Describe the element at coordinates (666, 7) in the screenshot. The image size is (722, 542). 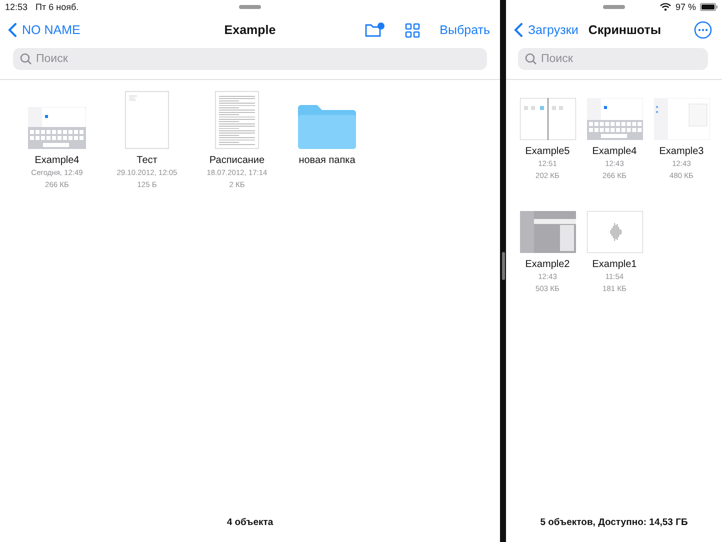
I see `wifi-icon` at that location.